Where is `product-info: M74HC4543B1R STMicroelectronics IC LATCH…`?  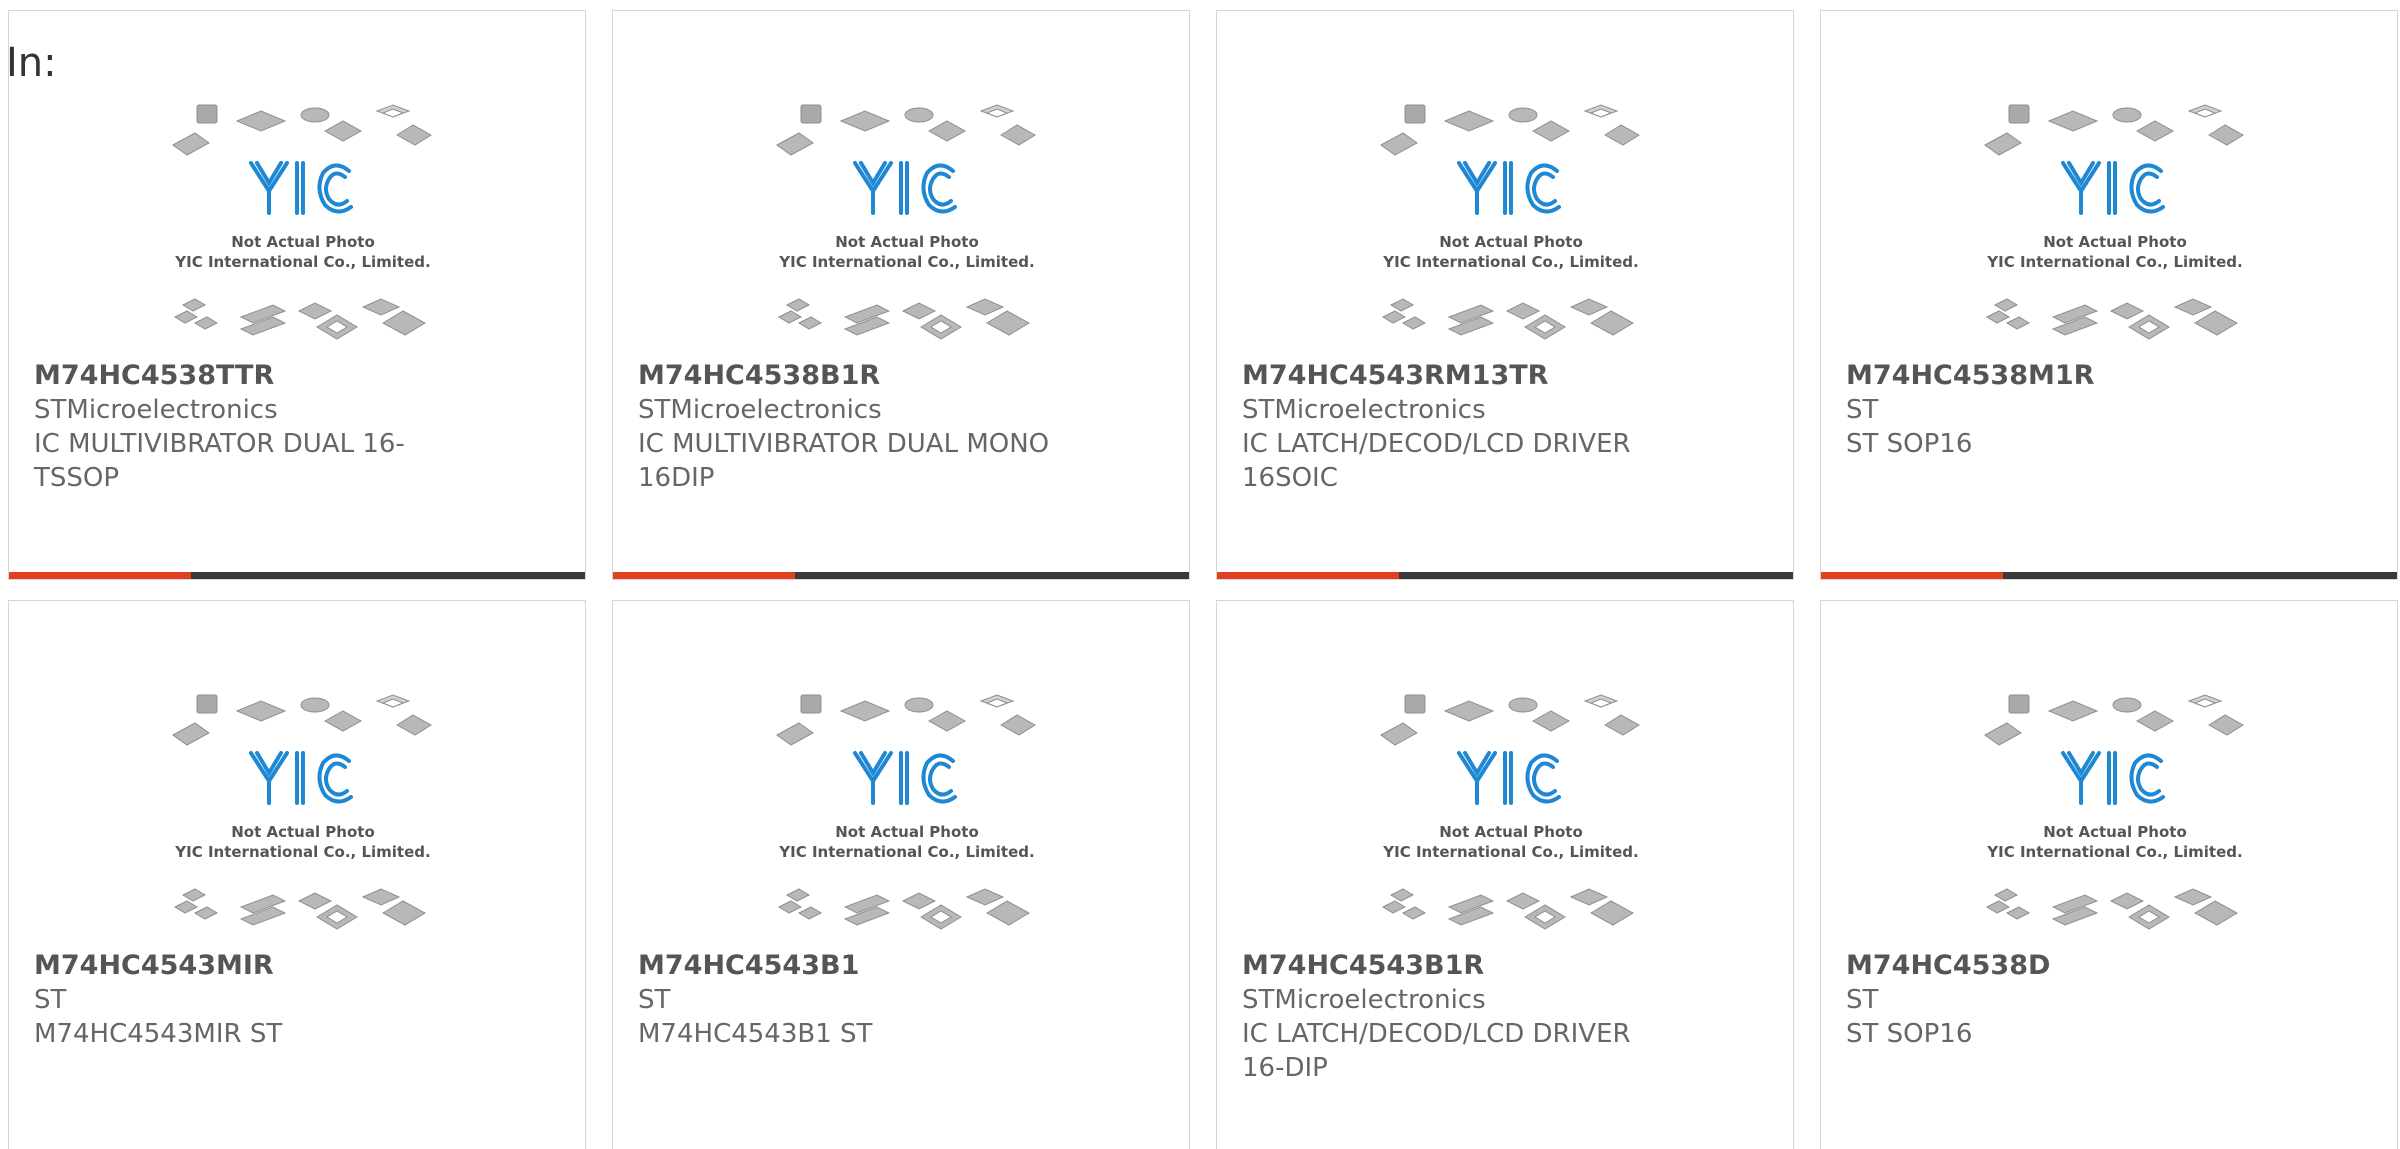 product-info: M74HC4543B1R STMicroelectronics IC LATCH… is located at coordinates (1452, 1017).